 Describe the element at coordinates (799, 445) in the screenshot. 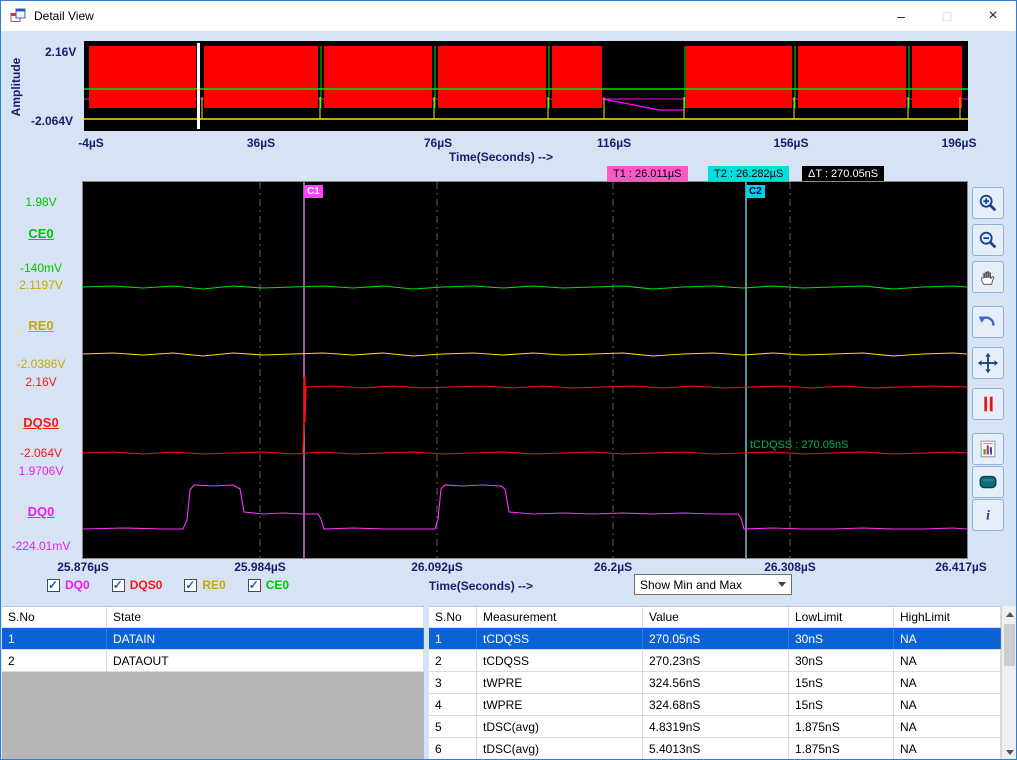

I see `measurement-annotation: tCDQSS : 270.05nS` at that location.